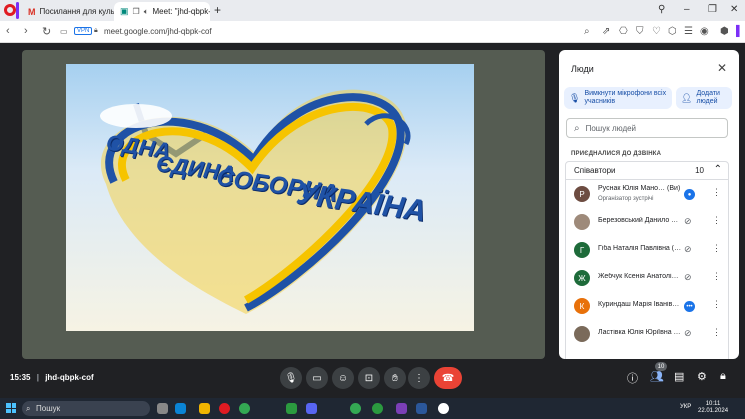  I want to click on opera-icon, so click(224, 408).